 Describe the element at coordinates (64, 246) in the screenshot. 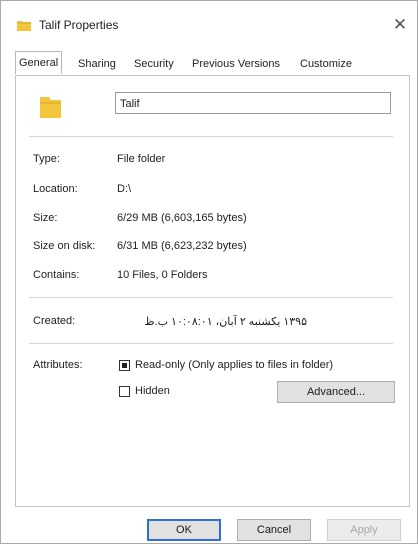

I see `size-on-disk-label: Size on disk:` at that location.